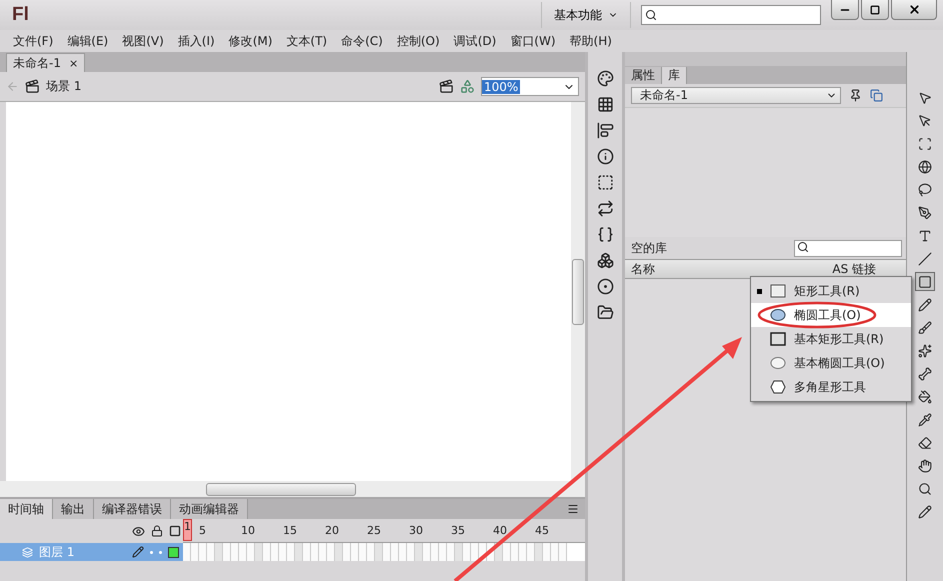 Image resolution: width=943 pixels, height=581 pixels. I want to click on hand-icon, so click(925, 465).